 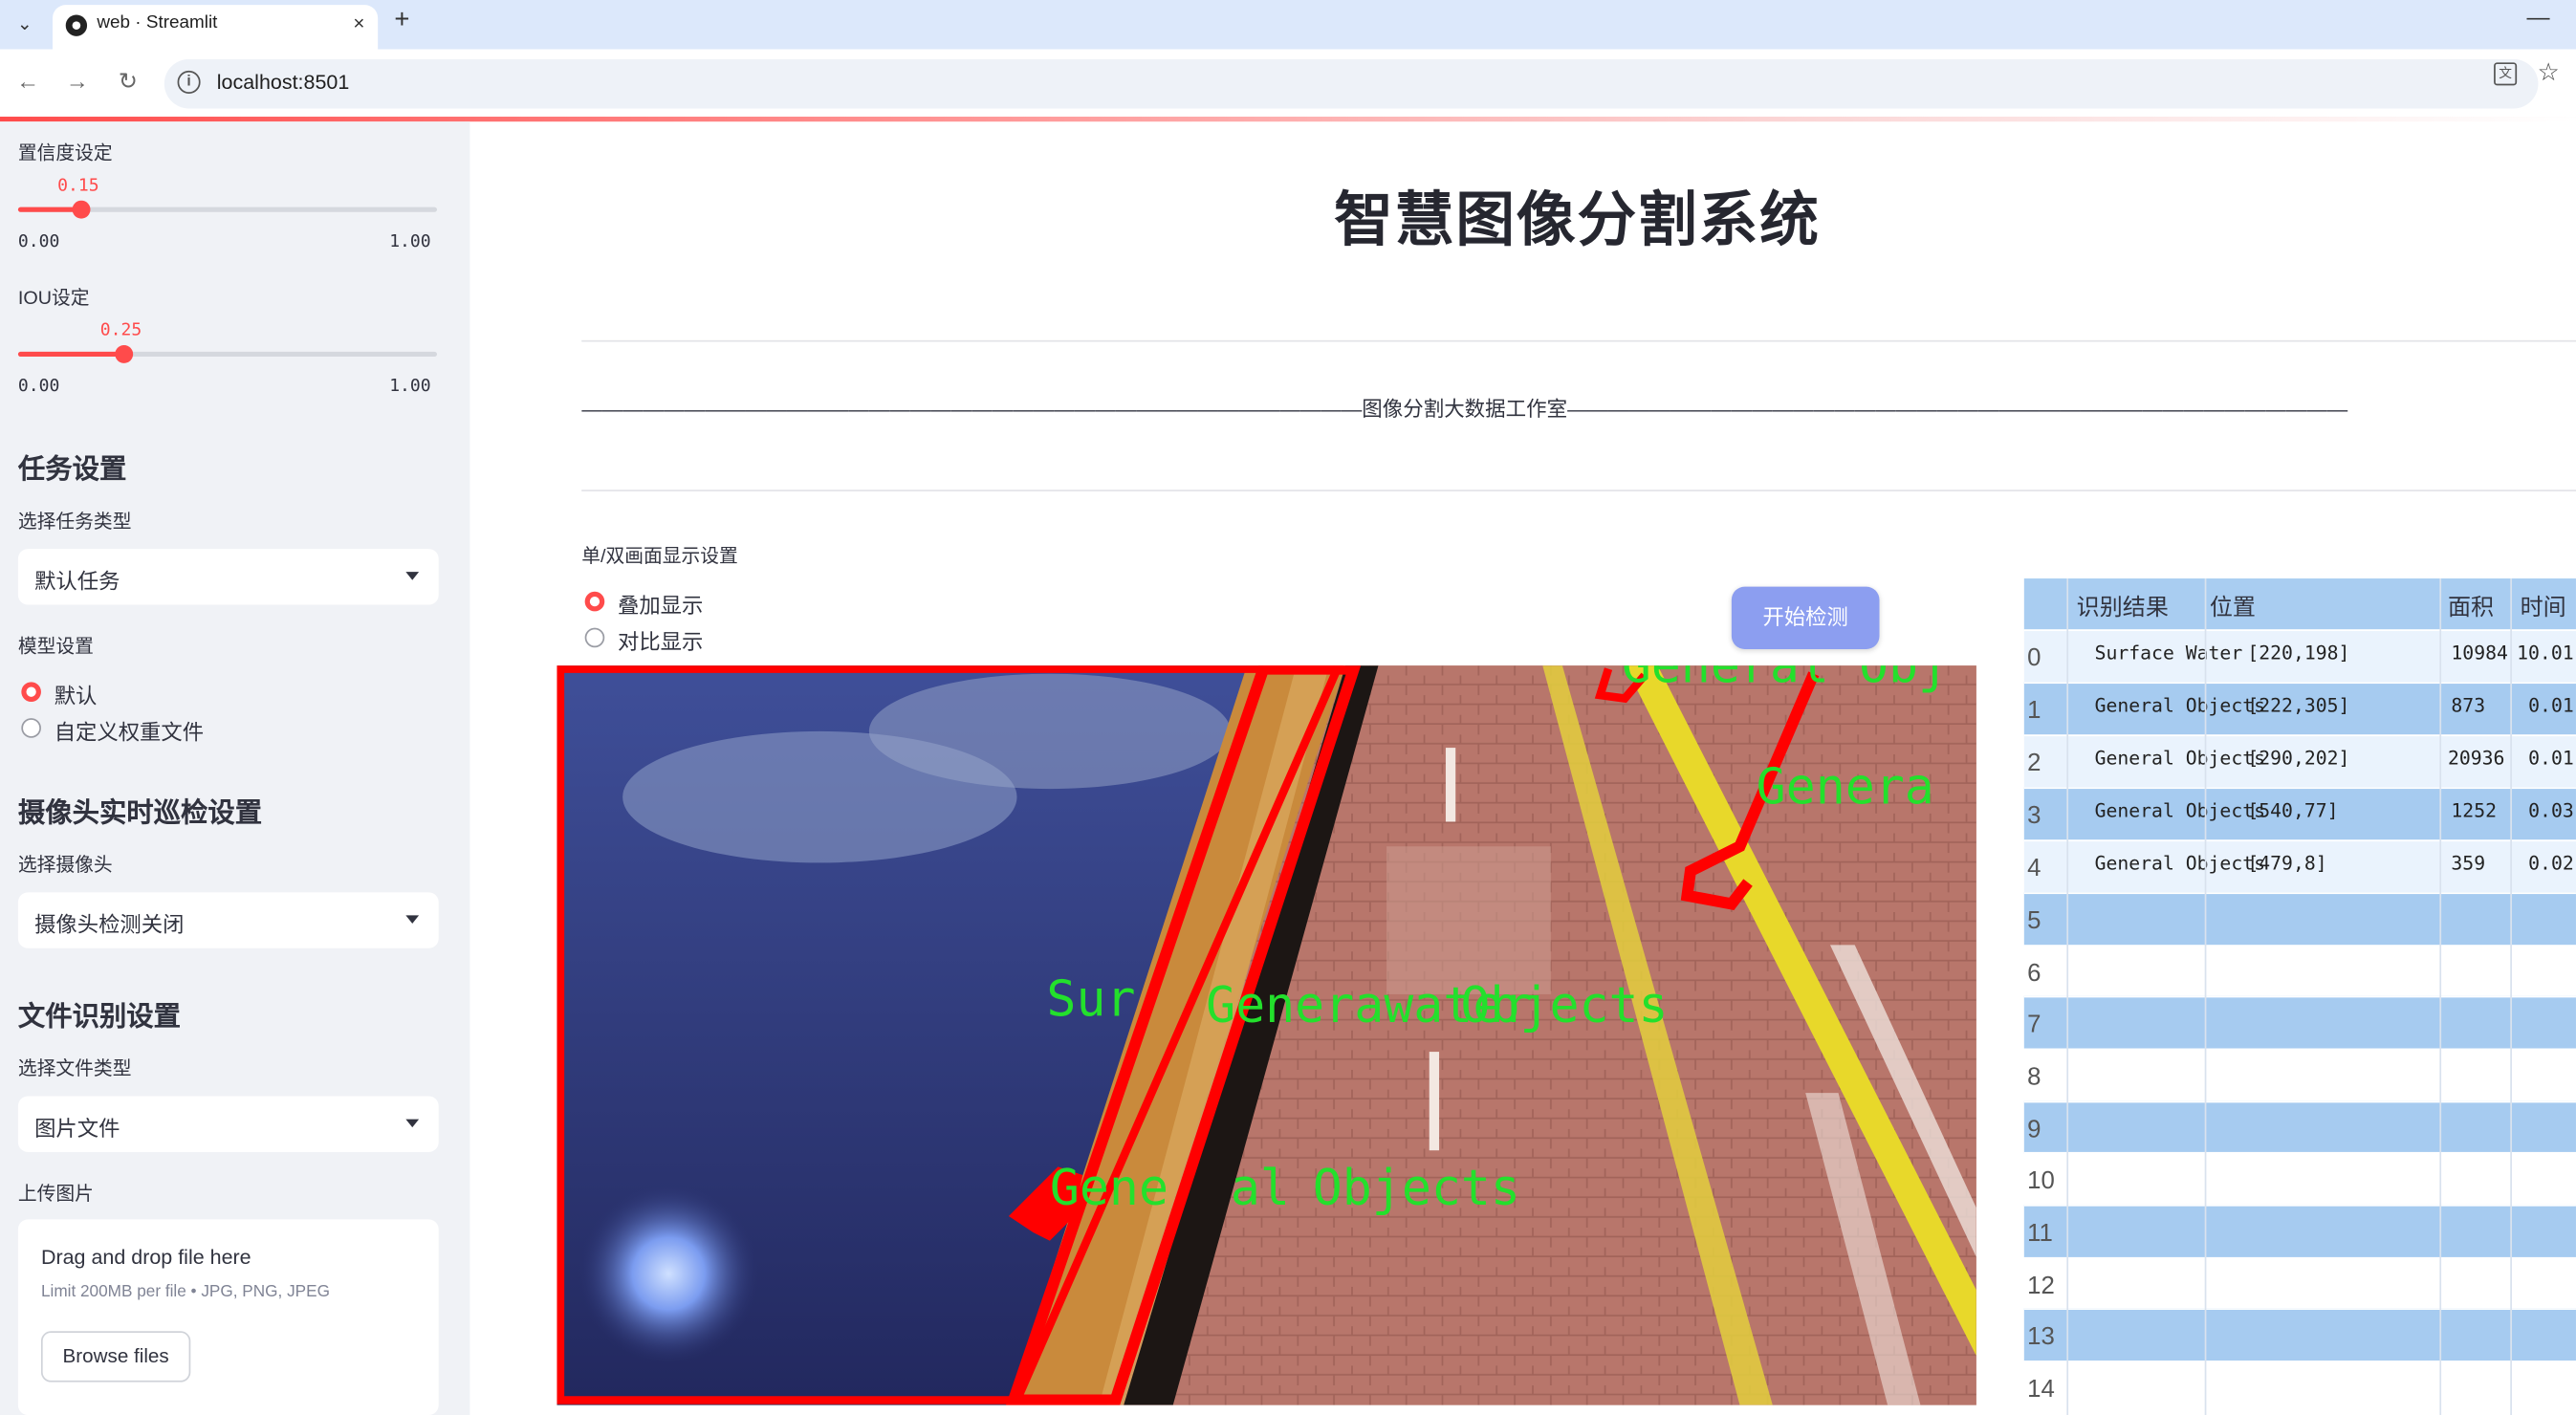 What do you see at coordinates (661, 606) in the screenshot?
I see `display-option-label: 叠加显示` at bounding box center [661, 606].